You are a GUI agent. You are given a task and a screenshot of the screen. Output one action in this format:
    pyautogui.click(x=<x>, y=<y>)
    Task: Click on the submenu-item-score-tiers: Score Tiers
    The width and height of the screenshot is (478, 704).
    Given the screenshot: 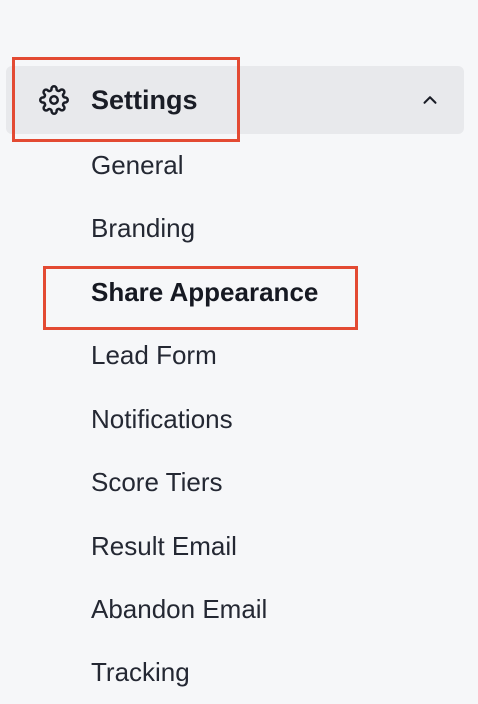 What is the action you would take?
    pyautogui.click(x=157, y=482)
    